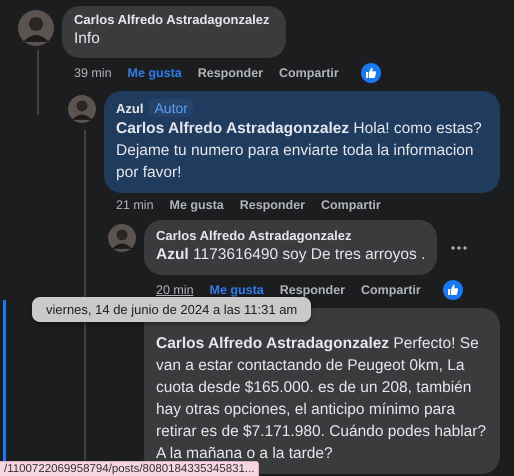 Image resolution: width=514 pixels, height=476 pixels. Describe the element at coordinates (172, 309) in the screenshot. I see `date-tooltip: viernes, 14 de junio de 2024 a las 11:31 am` at that location.